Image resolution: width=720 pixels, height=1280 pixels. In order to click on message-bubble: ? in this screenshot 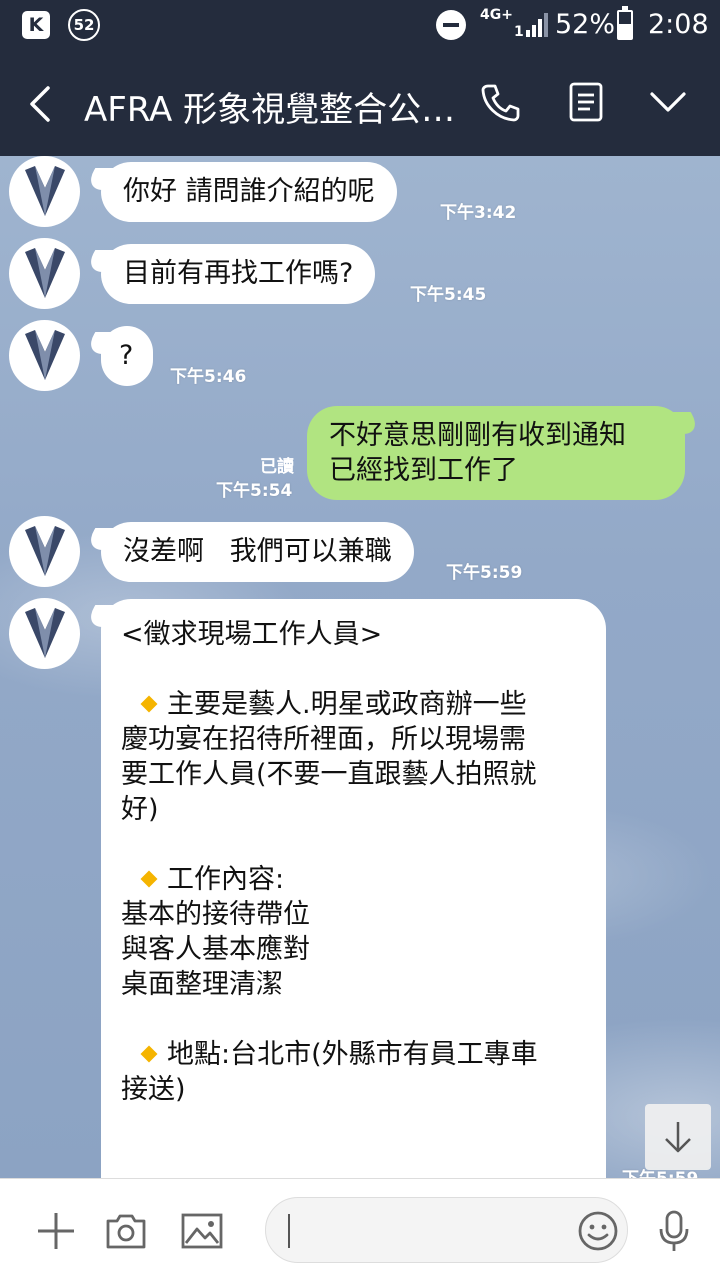, I will do `click(127, 356)`.